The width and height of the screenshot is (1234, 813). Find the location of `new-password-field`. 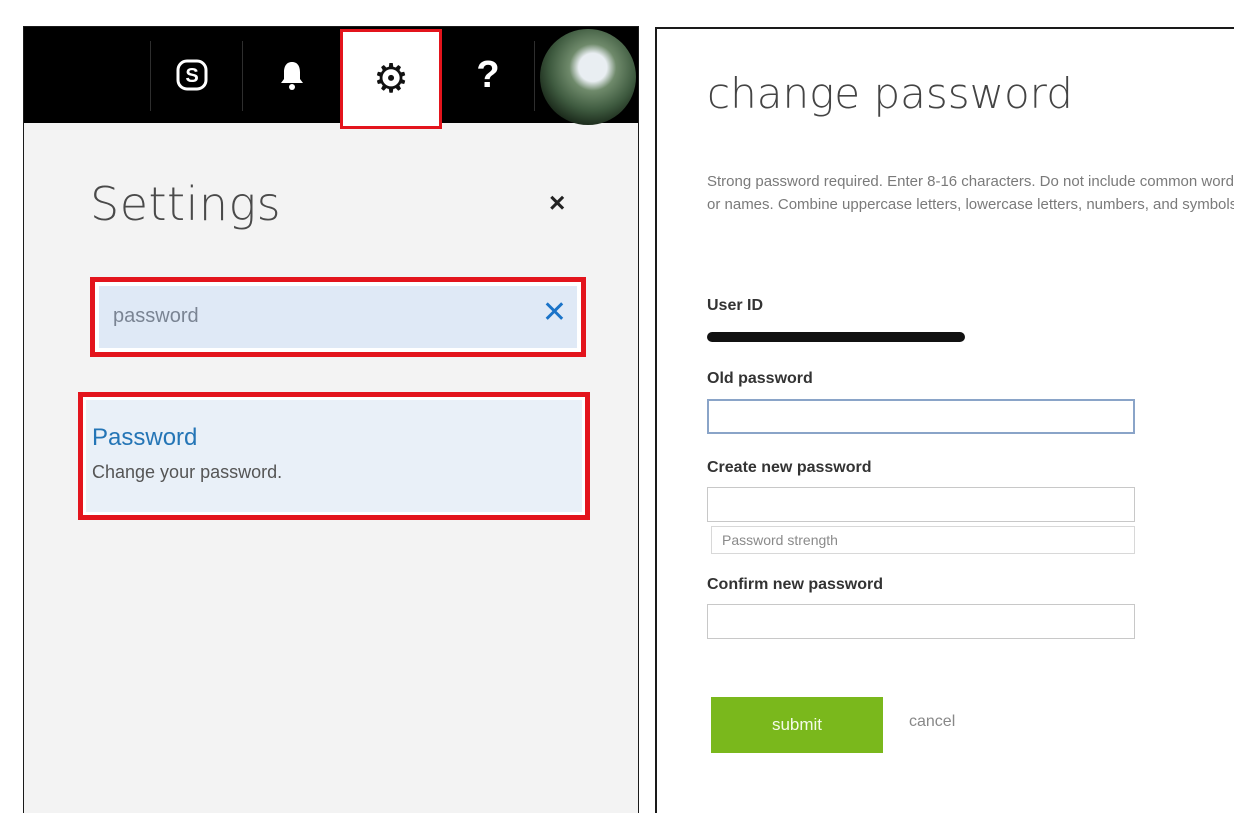

new-password-field is located at coordinates (921, 504).